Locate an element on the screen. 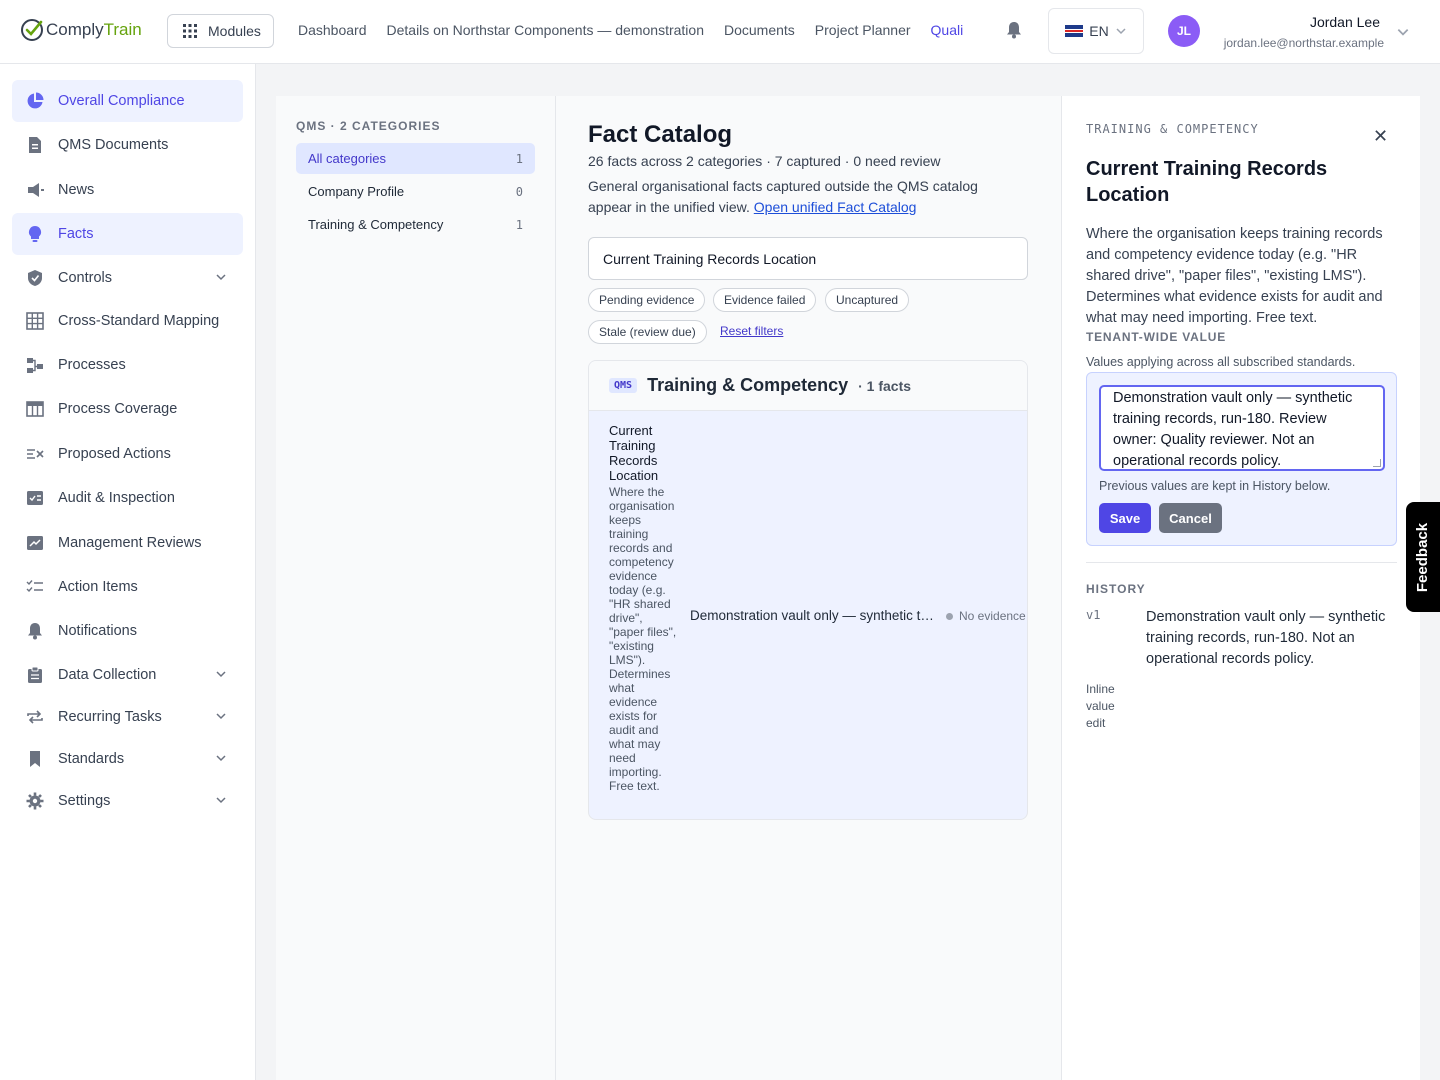 The width and height of the screenshot is (1440, 1080). filter-chip-evidence-failed: Evidence failed is located at coordinates (765, 300).